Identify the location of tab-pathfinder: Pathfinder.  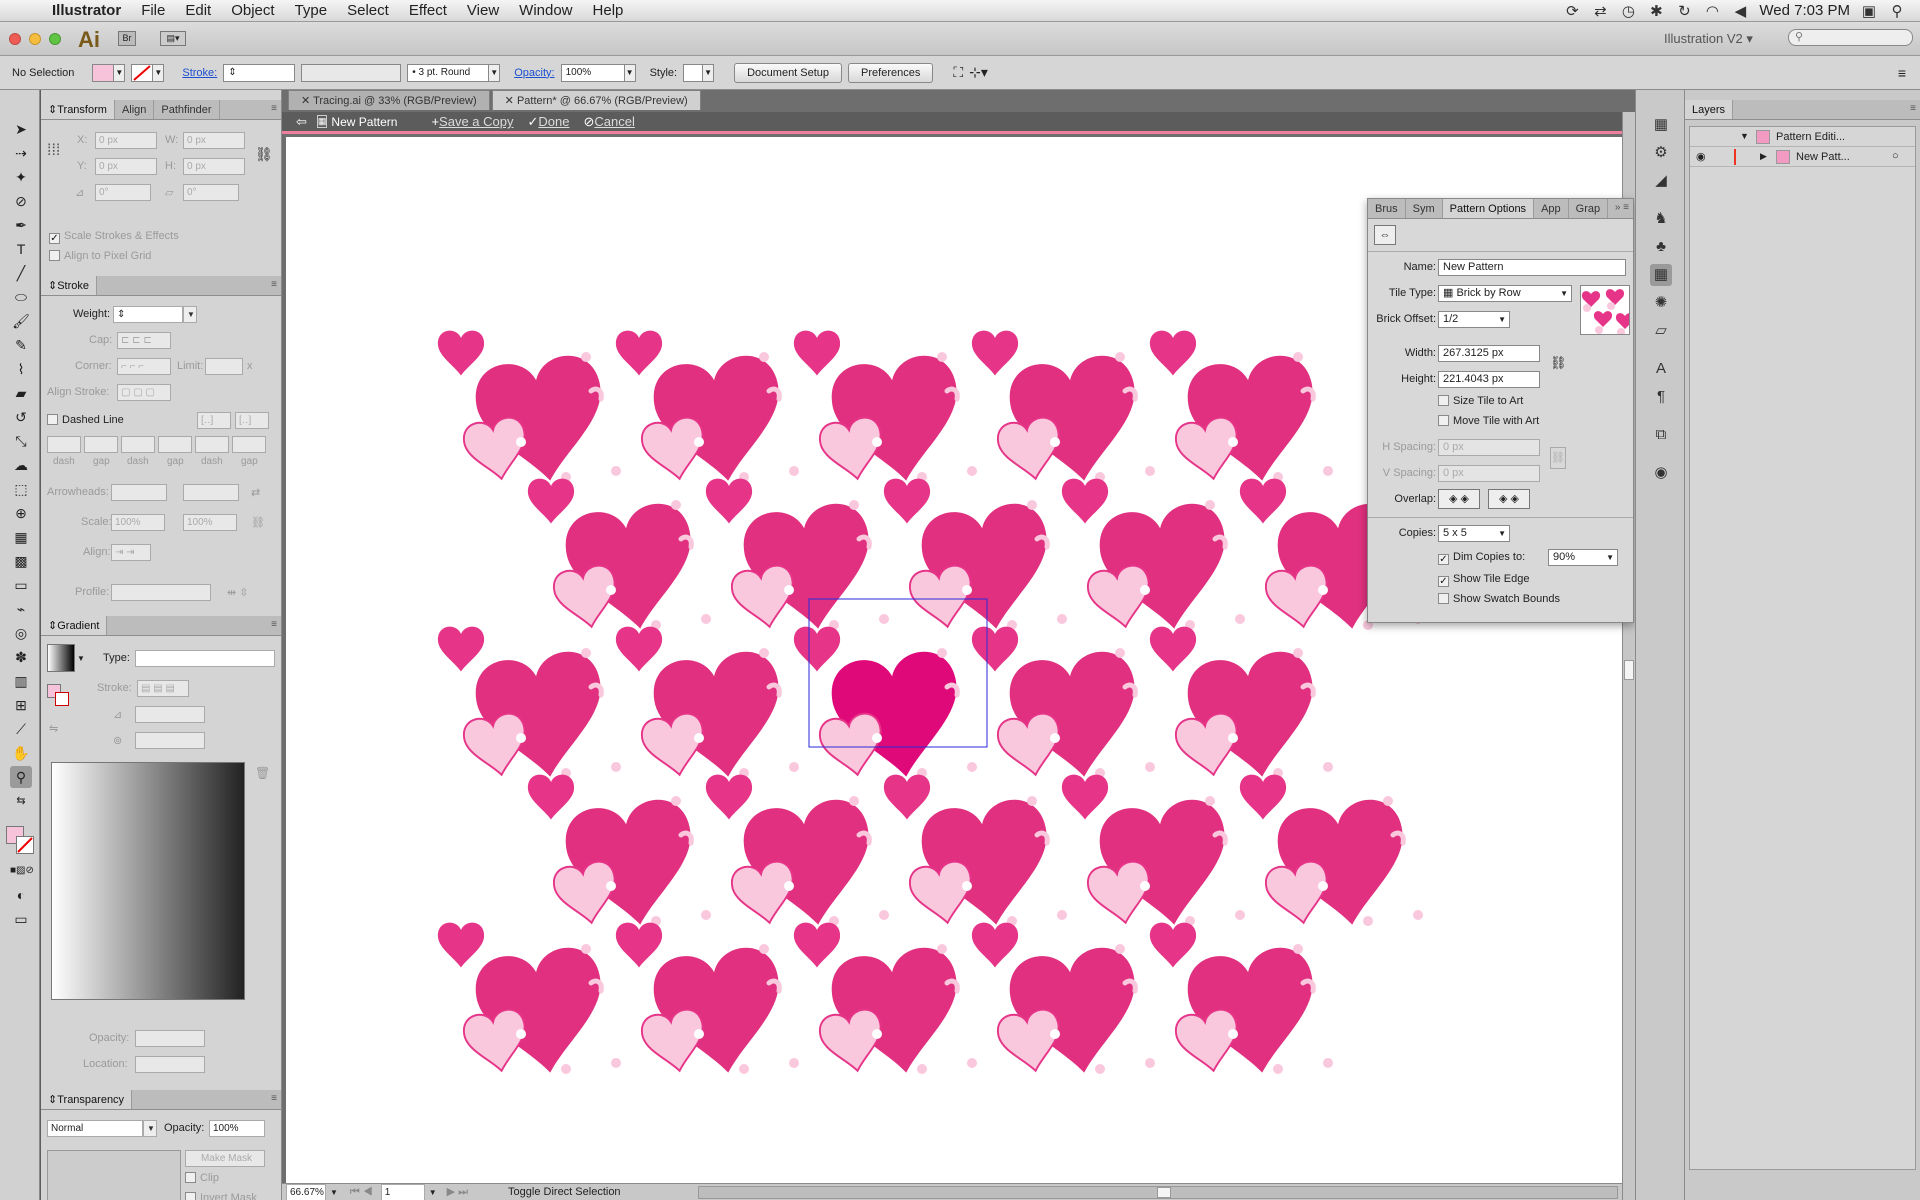
(187, 109).